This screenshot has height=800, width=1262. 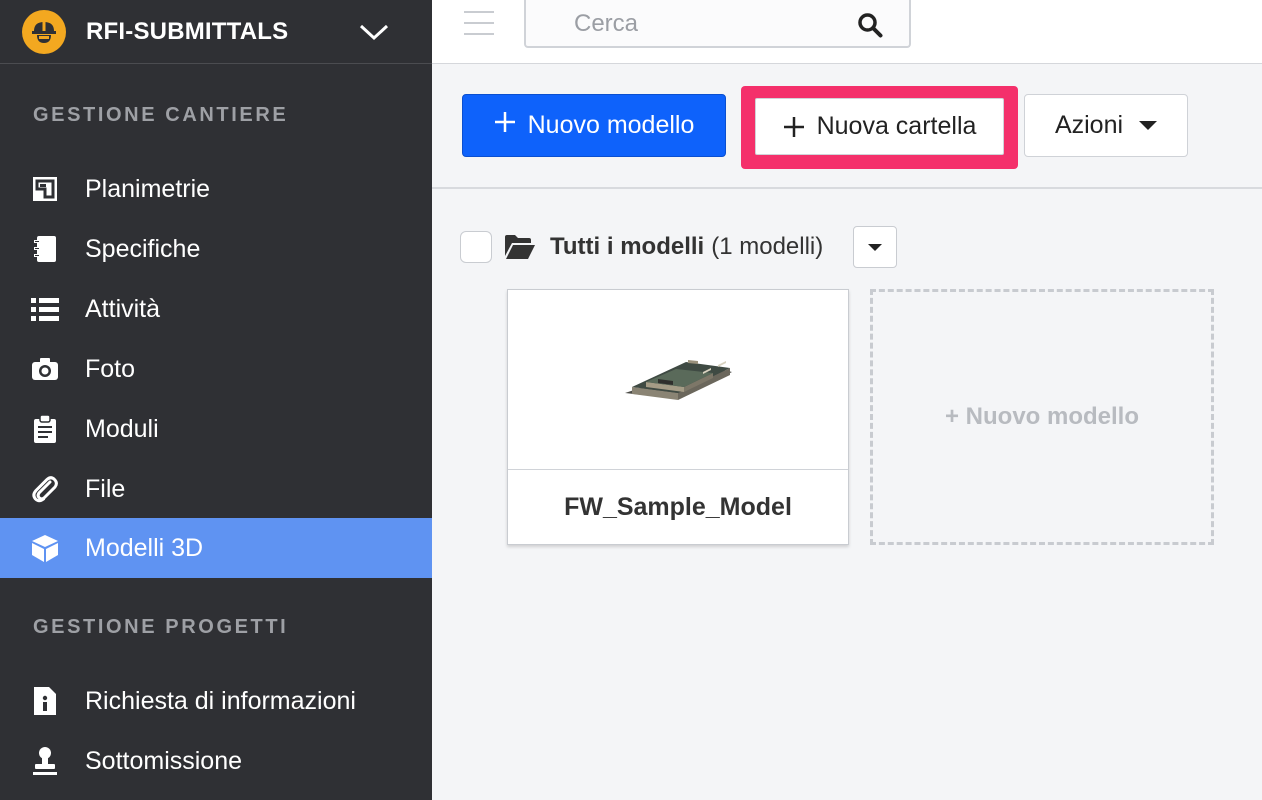 I want to click on new-model-card-label: + Nuovo modello, so click(x=1041, y=416).